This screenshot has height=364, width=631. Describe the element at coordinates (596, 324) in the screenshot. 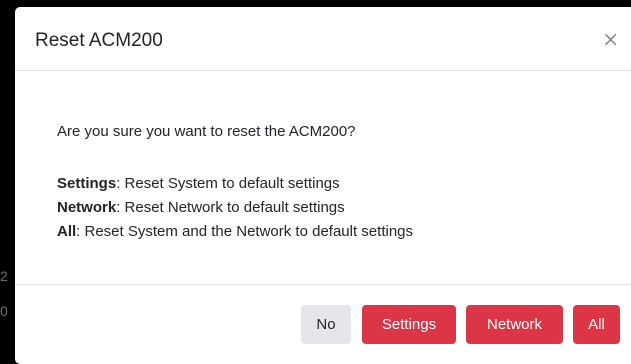

I see `reset-all-button: All` at that location.